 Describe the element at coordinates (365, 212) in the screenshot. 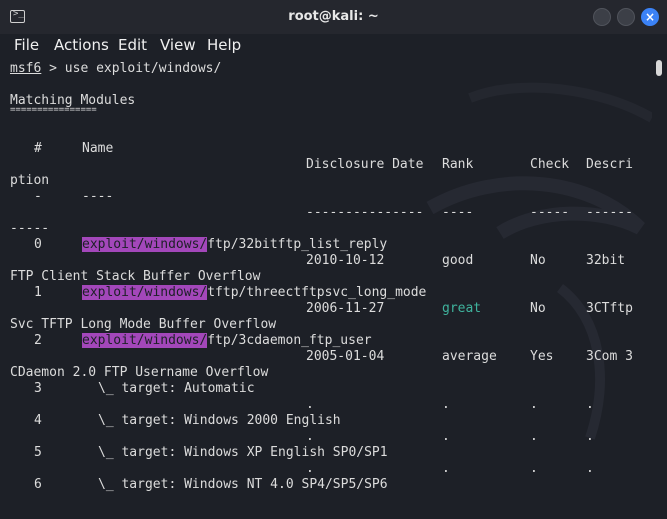

I see `dash-date: ---------------` at that location.